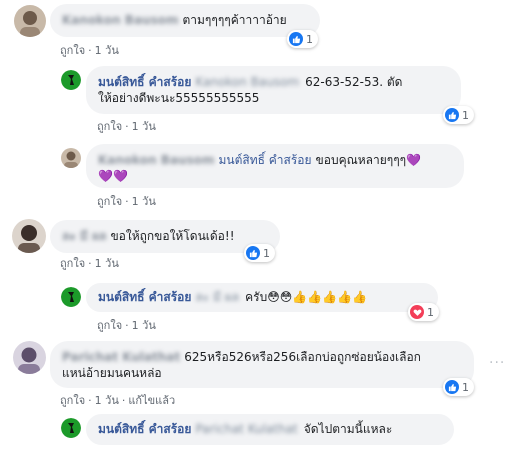 This screenshot has width=513, height=449. I want to click on mention-tag: มนต์สิทธิ์ คำสร้อย, so click(264, 160).